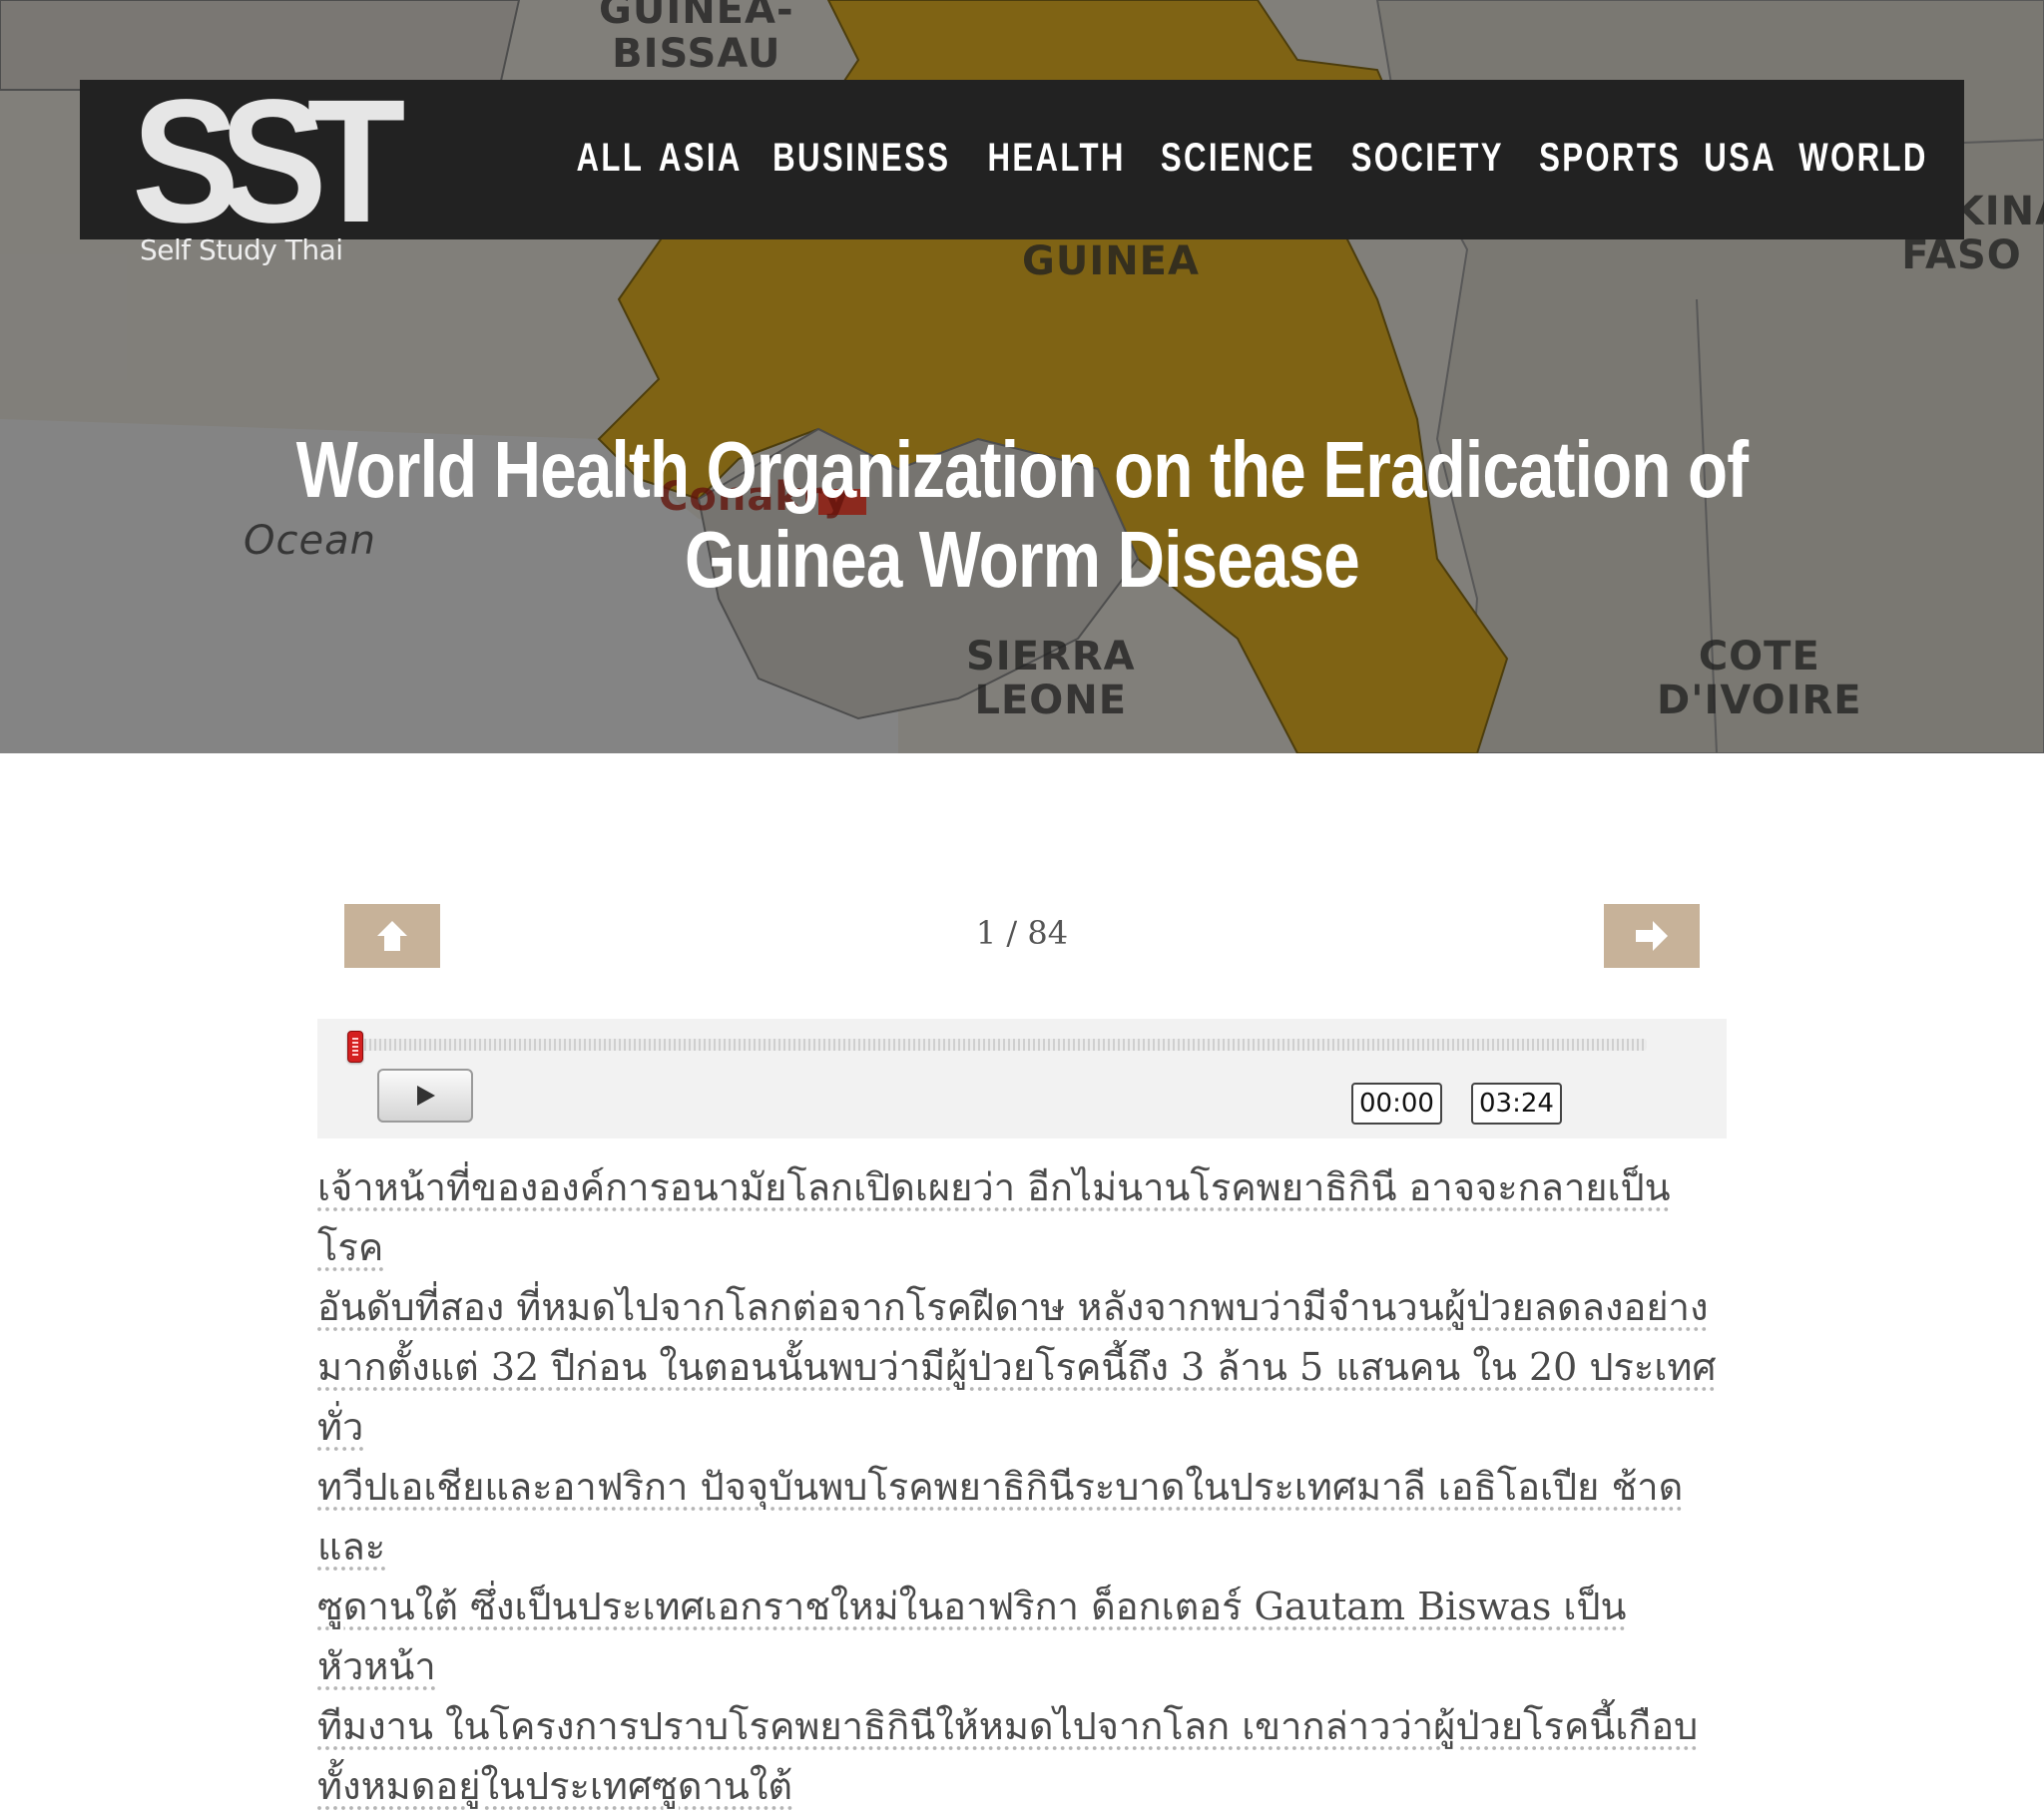 The width and height of the screenshot is (2044, 1816). Describe the element at coordinates (1057, 158) in the screenshot. I see `nav-item-health: HEALTH` at that location.